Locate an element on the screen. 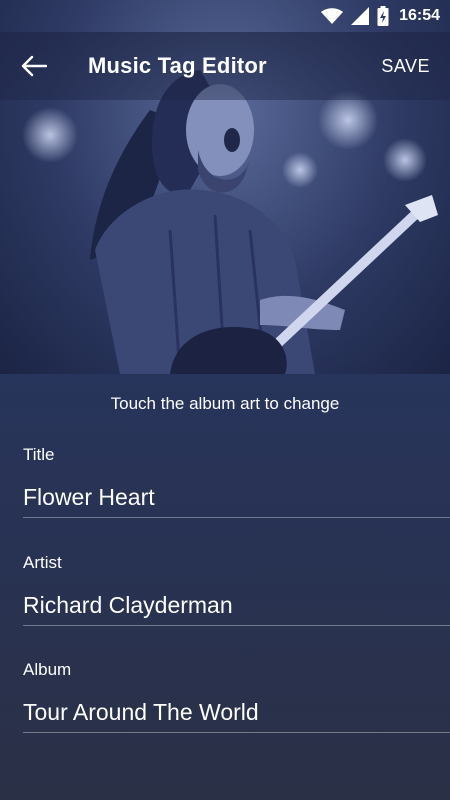  album-field-group: Album is located at coordinates (236, 696).